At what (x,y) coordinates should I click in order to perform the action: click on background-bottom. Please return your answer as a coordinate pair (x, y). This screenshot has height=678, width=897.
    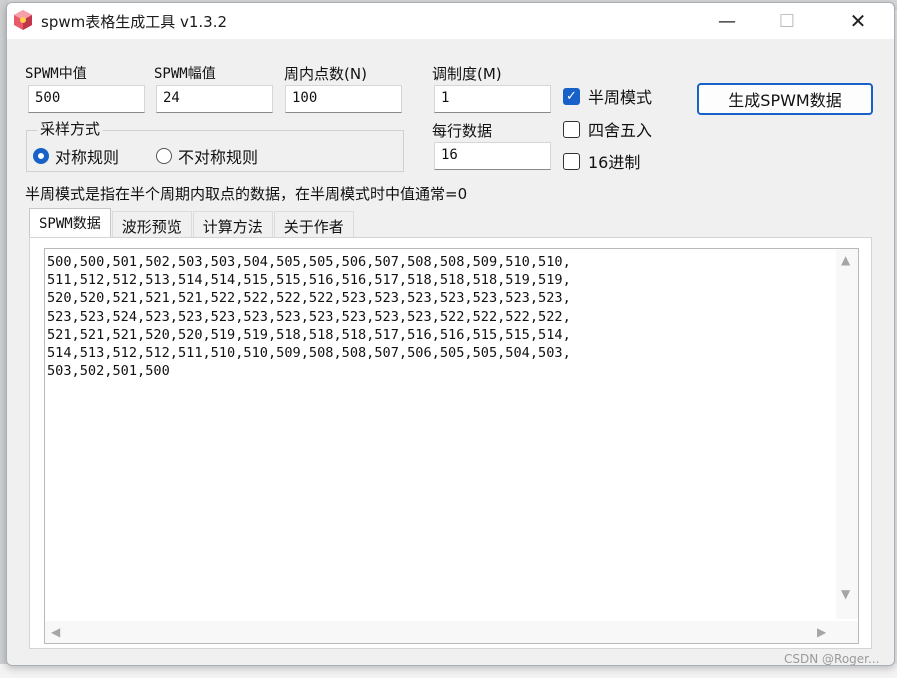
    Looking at the image, I should click on (448, 671).